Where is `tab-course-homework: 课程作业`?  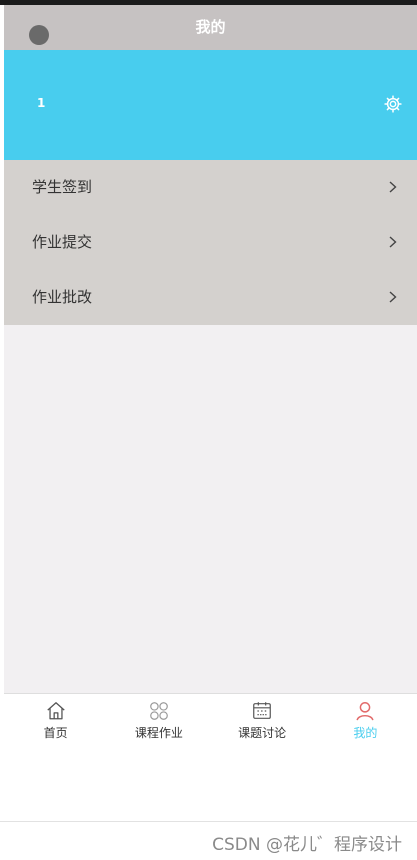
tab-course-homework: 课程作业 is located at coordinates (158, 718).